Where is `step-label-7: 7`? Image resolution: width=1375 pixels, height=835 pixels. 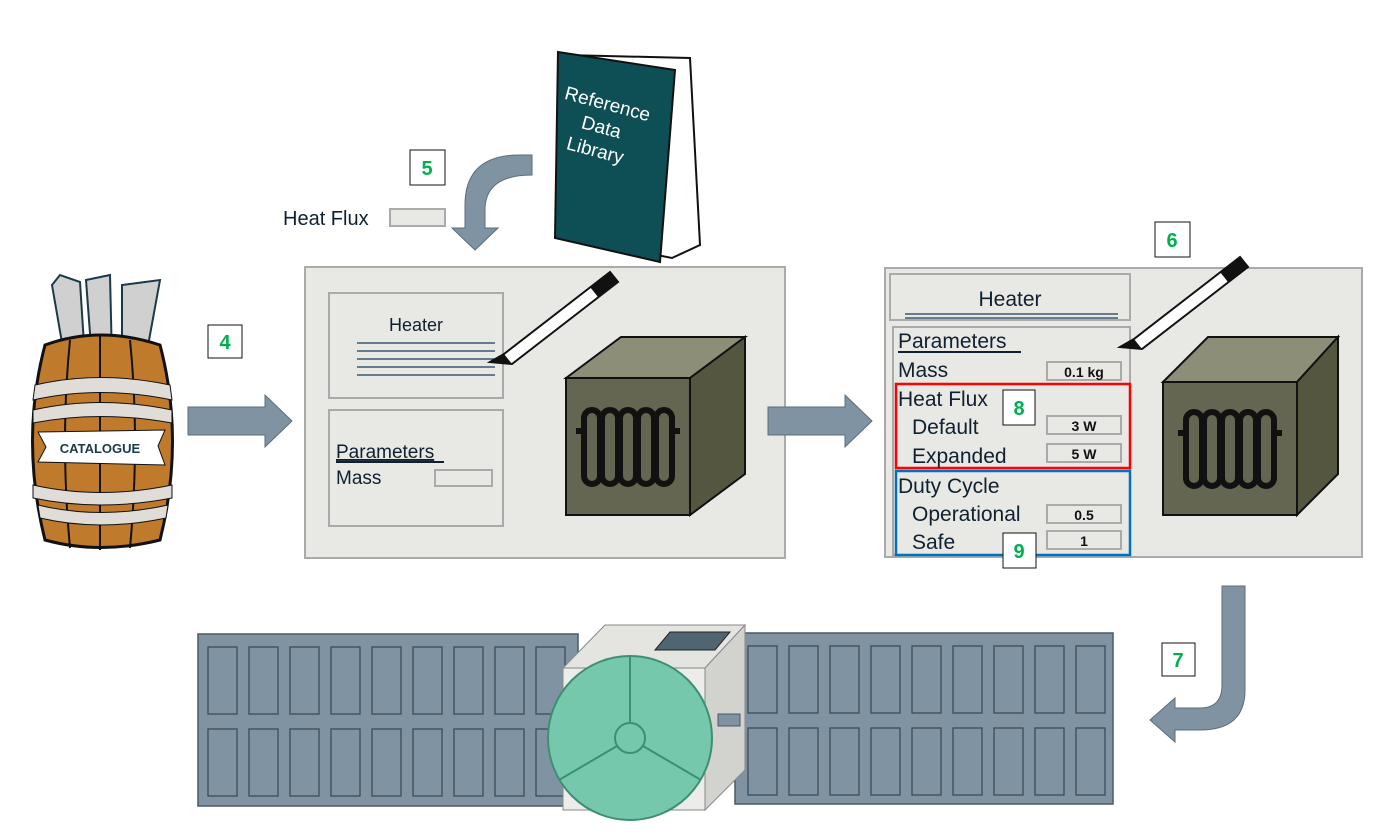 step-label-7: 7 is located at coordinates (1177, 661).